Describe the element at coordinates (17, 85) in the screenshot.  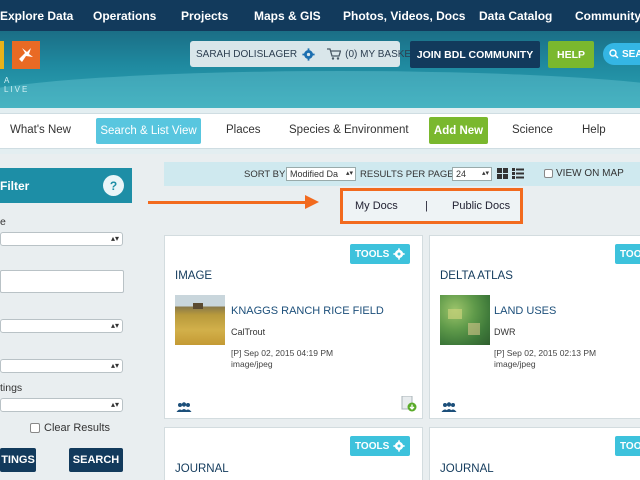
I see `logo-text: A LIVE` at that location.